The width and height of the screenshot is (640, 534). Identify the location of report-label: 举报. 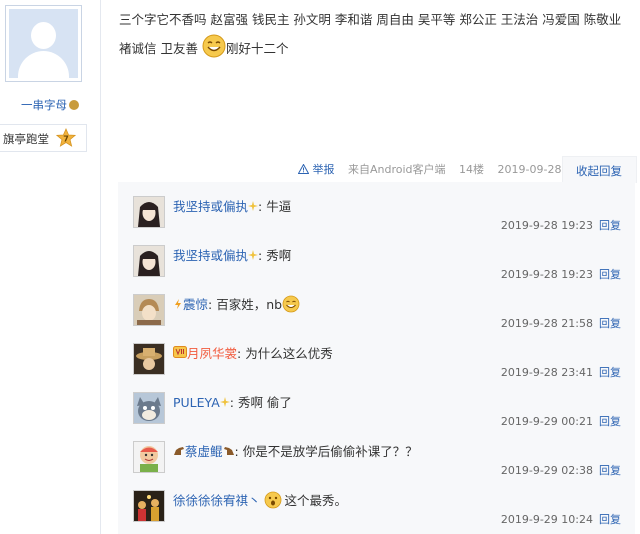
(324, 169).